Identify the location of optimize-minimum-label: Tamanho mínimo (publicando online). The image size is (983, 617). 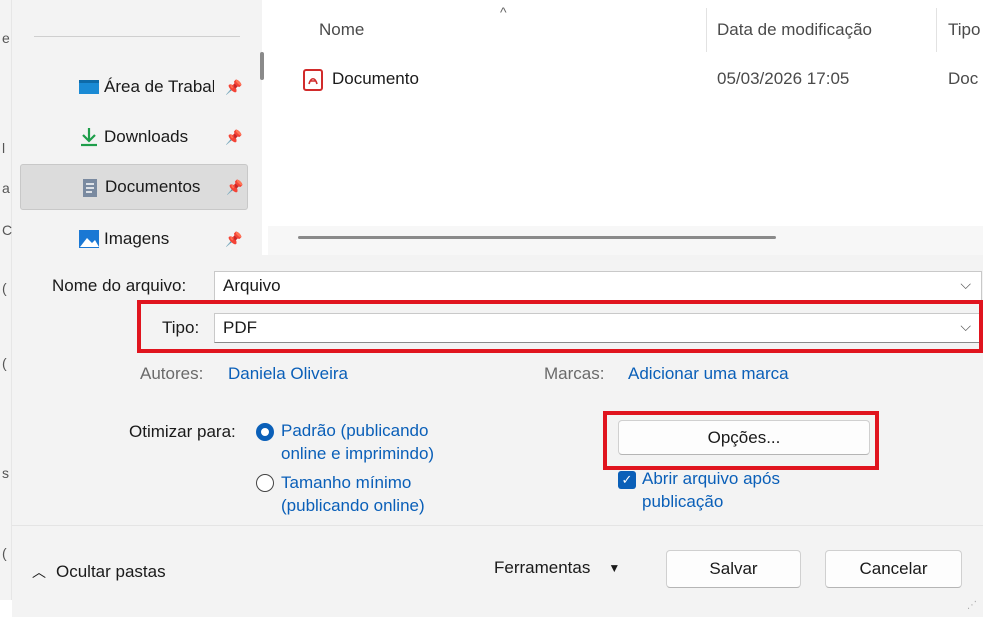
(353, 494).